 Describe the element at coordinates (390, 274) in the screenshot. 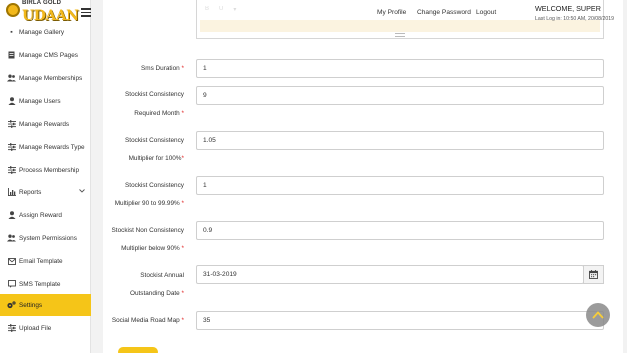

I see `annual-outstanding-date-input: 31-03-2019` at that location.